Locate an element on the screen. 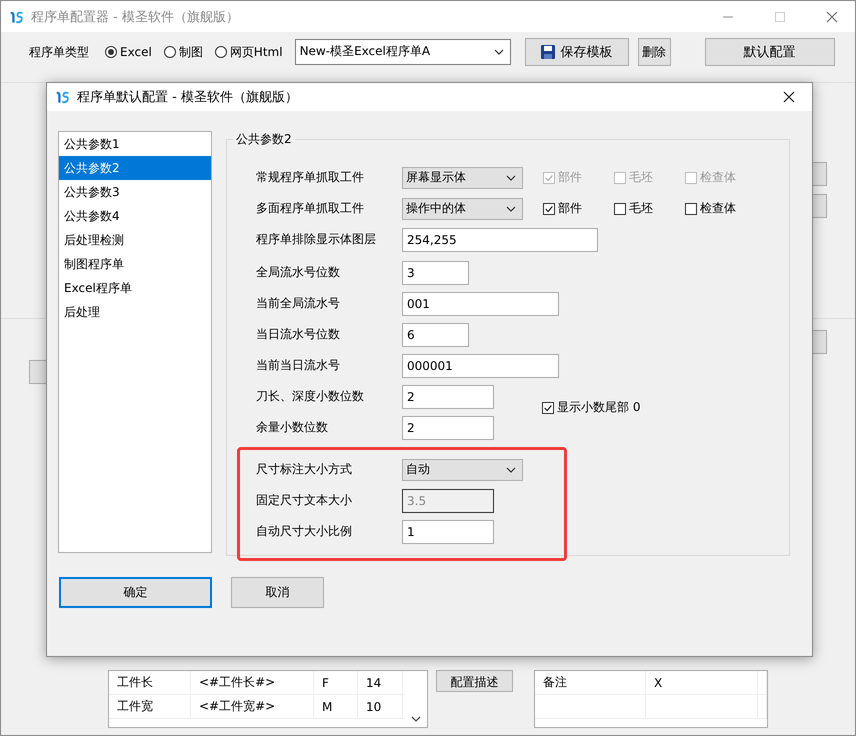 The height and width of the screenshot is (736, 856). field-label: 当前当日流水号 is located at coordinates (298, 365).